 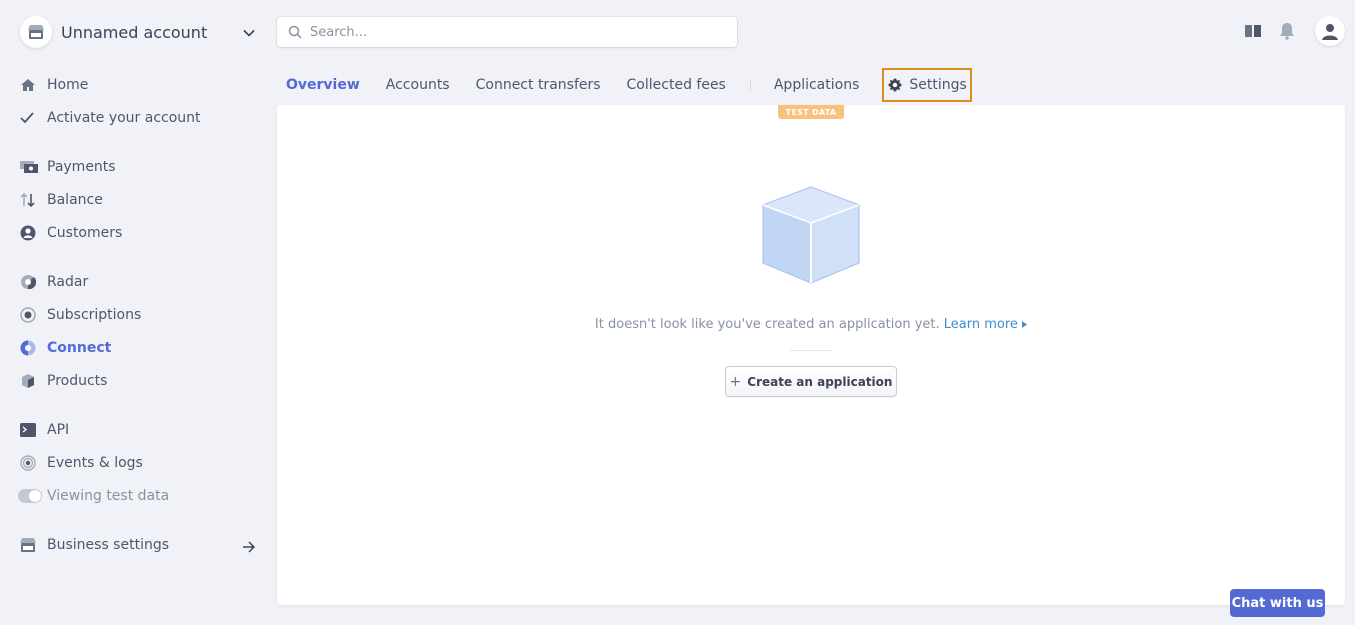 What do you see at coordinates (1253, 31) in the screenshot?
I see `docs-icon` at bounding box center [1253, 31].